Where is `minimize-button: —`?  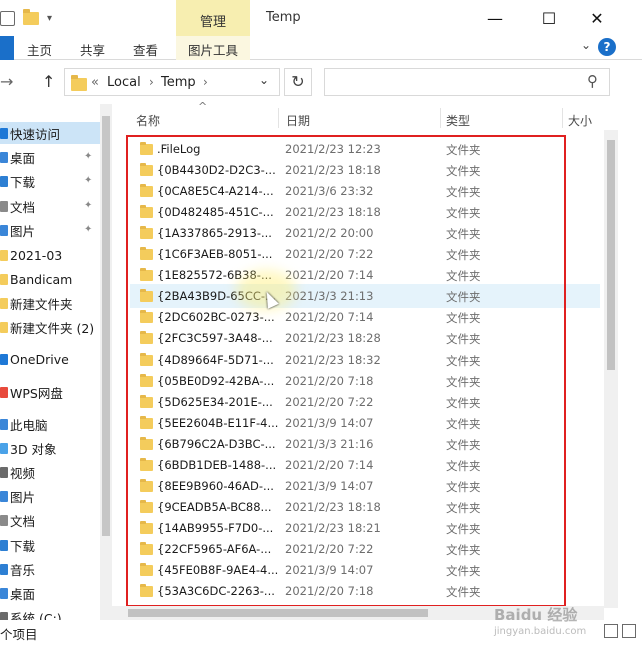 minimize-button: — is located at coordinates (495, 18).